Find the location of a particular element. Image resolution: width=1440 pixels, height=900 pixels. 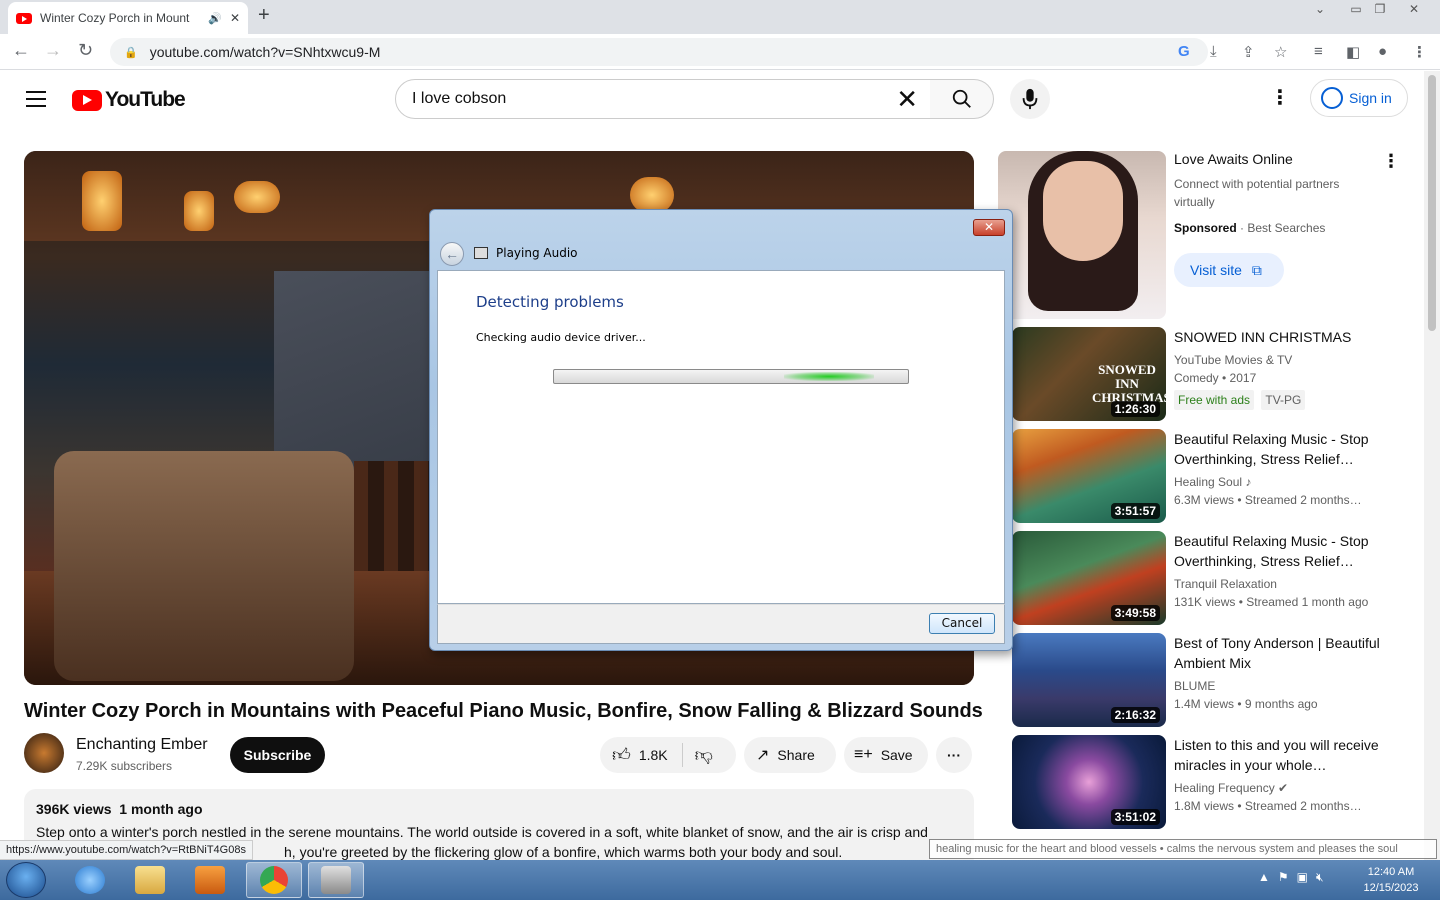

taskbar-troubleshooter is located at coordinates (336, 880).